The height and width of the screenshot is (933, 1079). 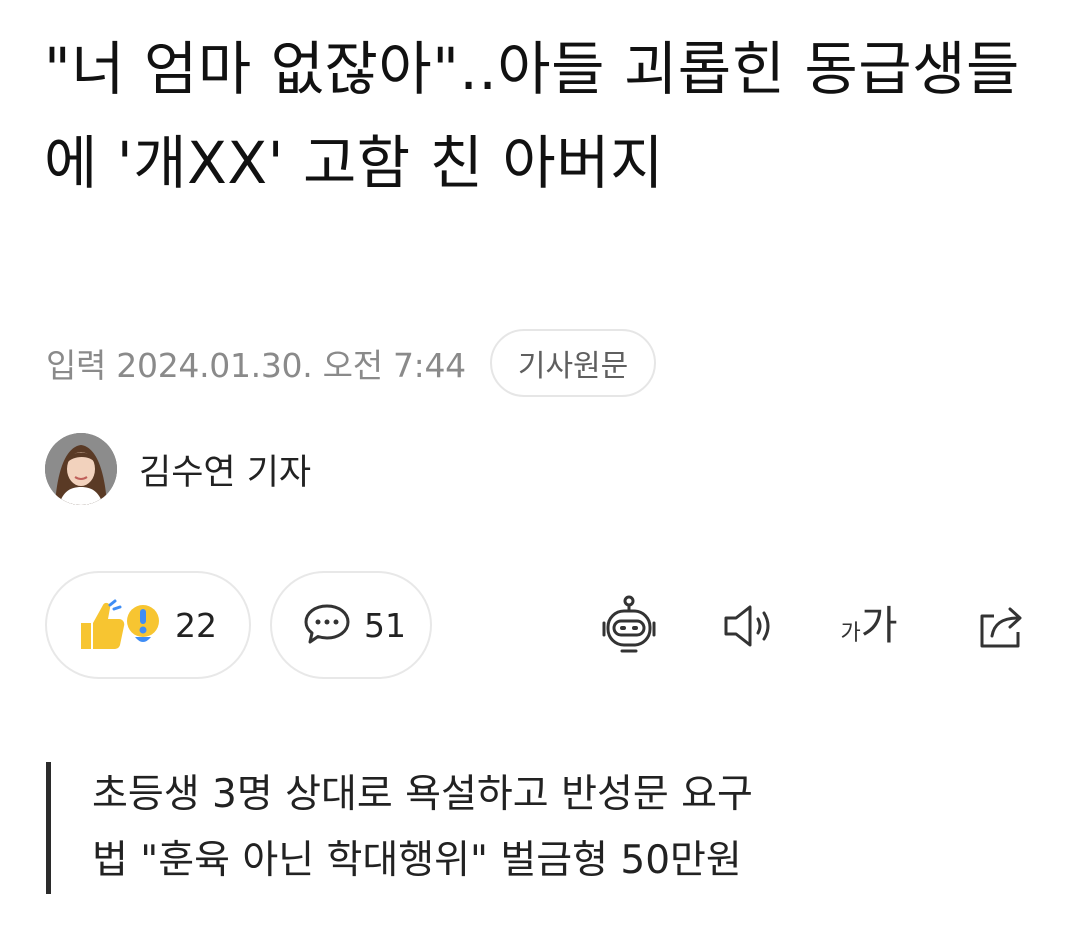 I want to click on like-reaction-icon, so click(x=120, y=624).